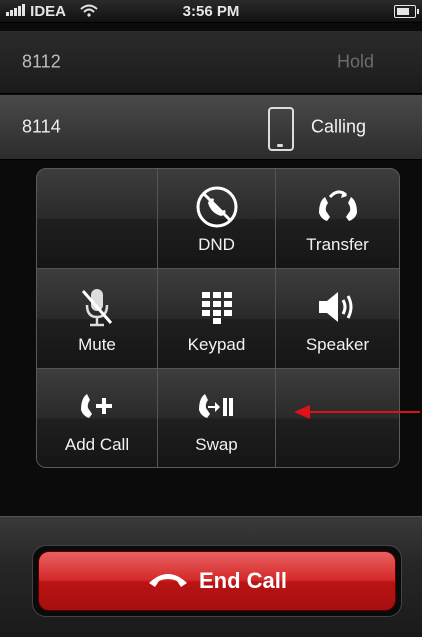  I want to click on swap-button: Swap, so click(217, 418).